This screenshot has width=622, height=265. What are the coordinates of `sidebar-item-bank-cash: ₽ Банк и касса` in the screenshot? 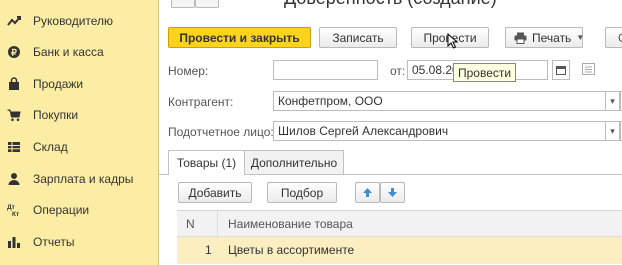 It's located at (79, 52).